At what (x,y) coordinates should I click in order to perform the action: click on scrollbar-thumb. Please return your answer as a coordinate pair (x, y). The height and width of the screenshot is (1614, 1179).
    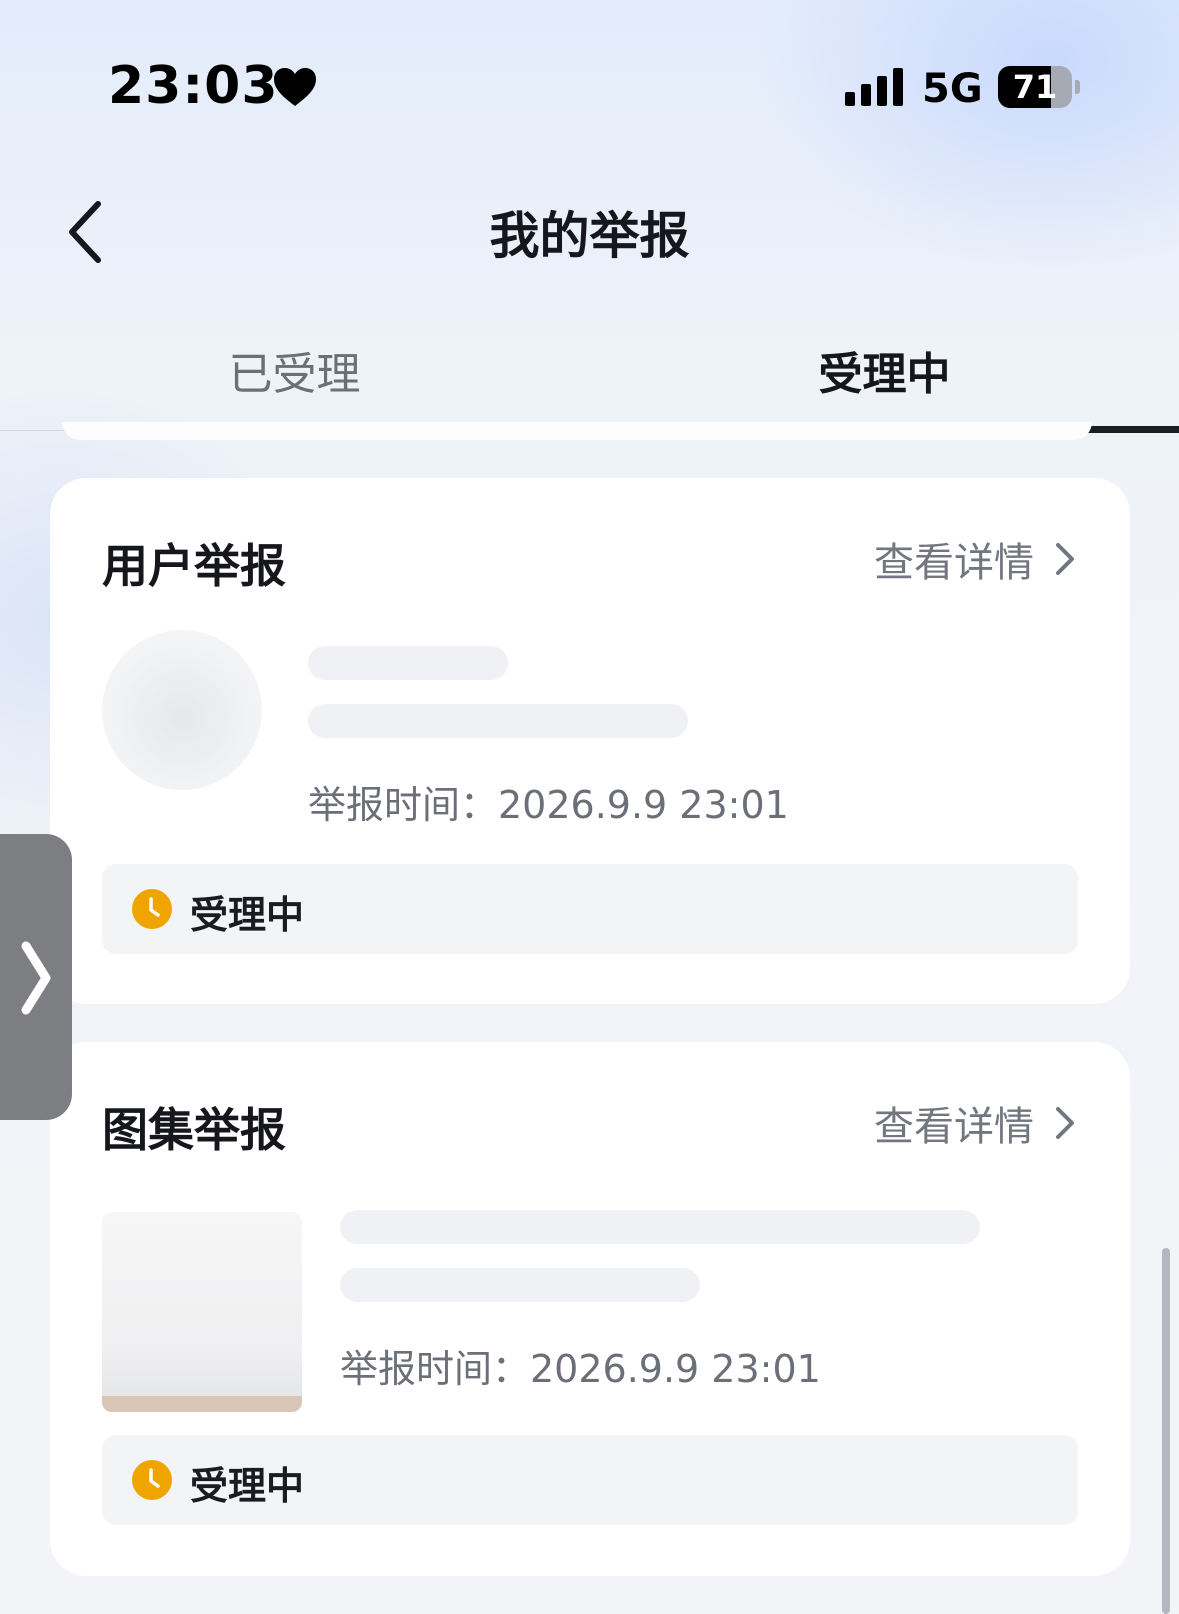
    Looking at the image, I should click on (1166, 1431).